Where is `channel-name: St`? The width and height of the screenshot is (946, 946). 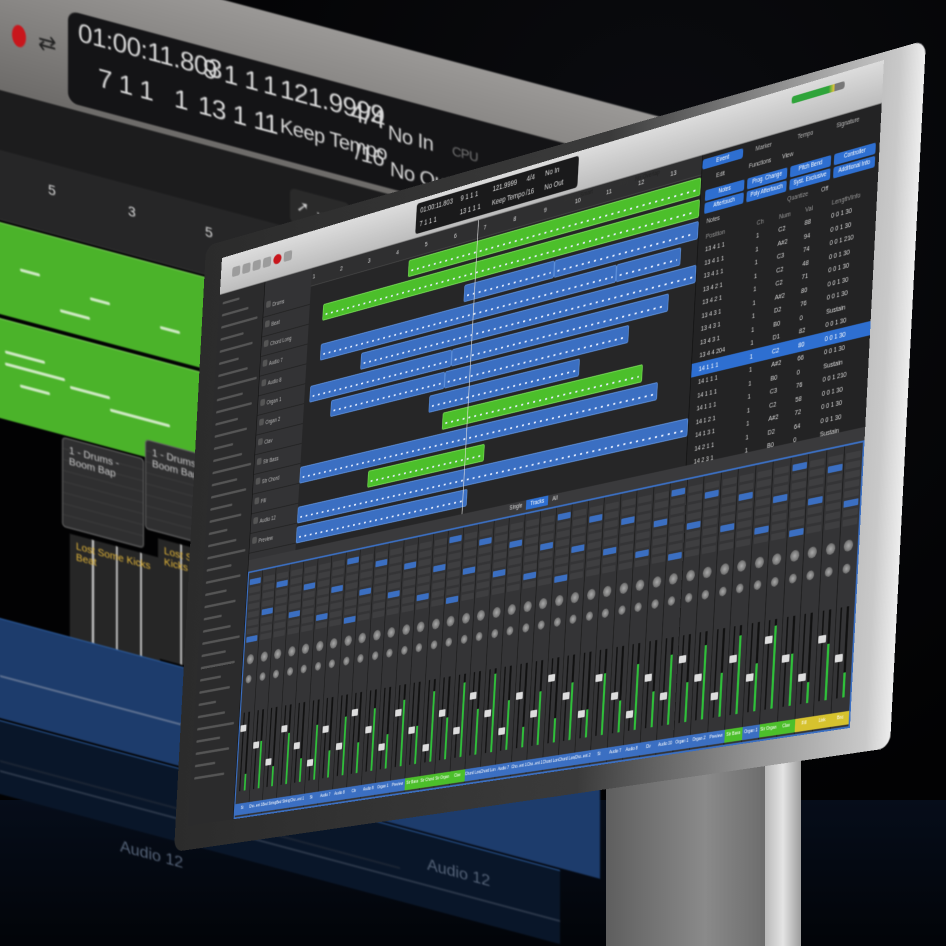 channel-name: St is located at coordinates (311, 798).